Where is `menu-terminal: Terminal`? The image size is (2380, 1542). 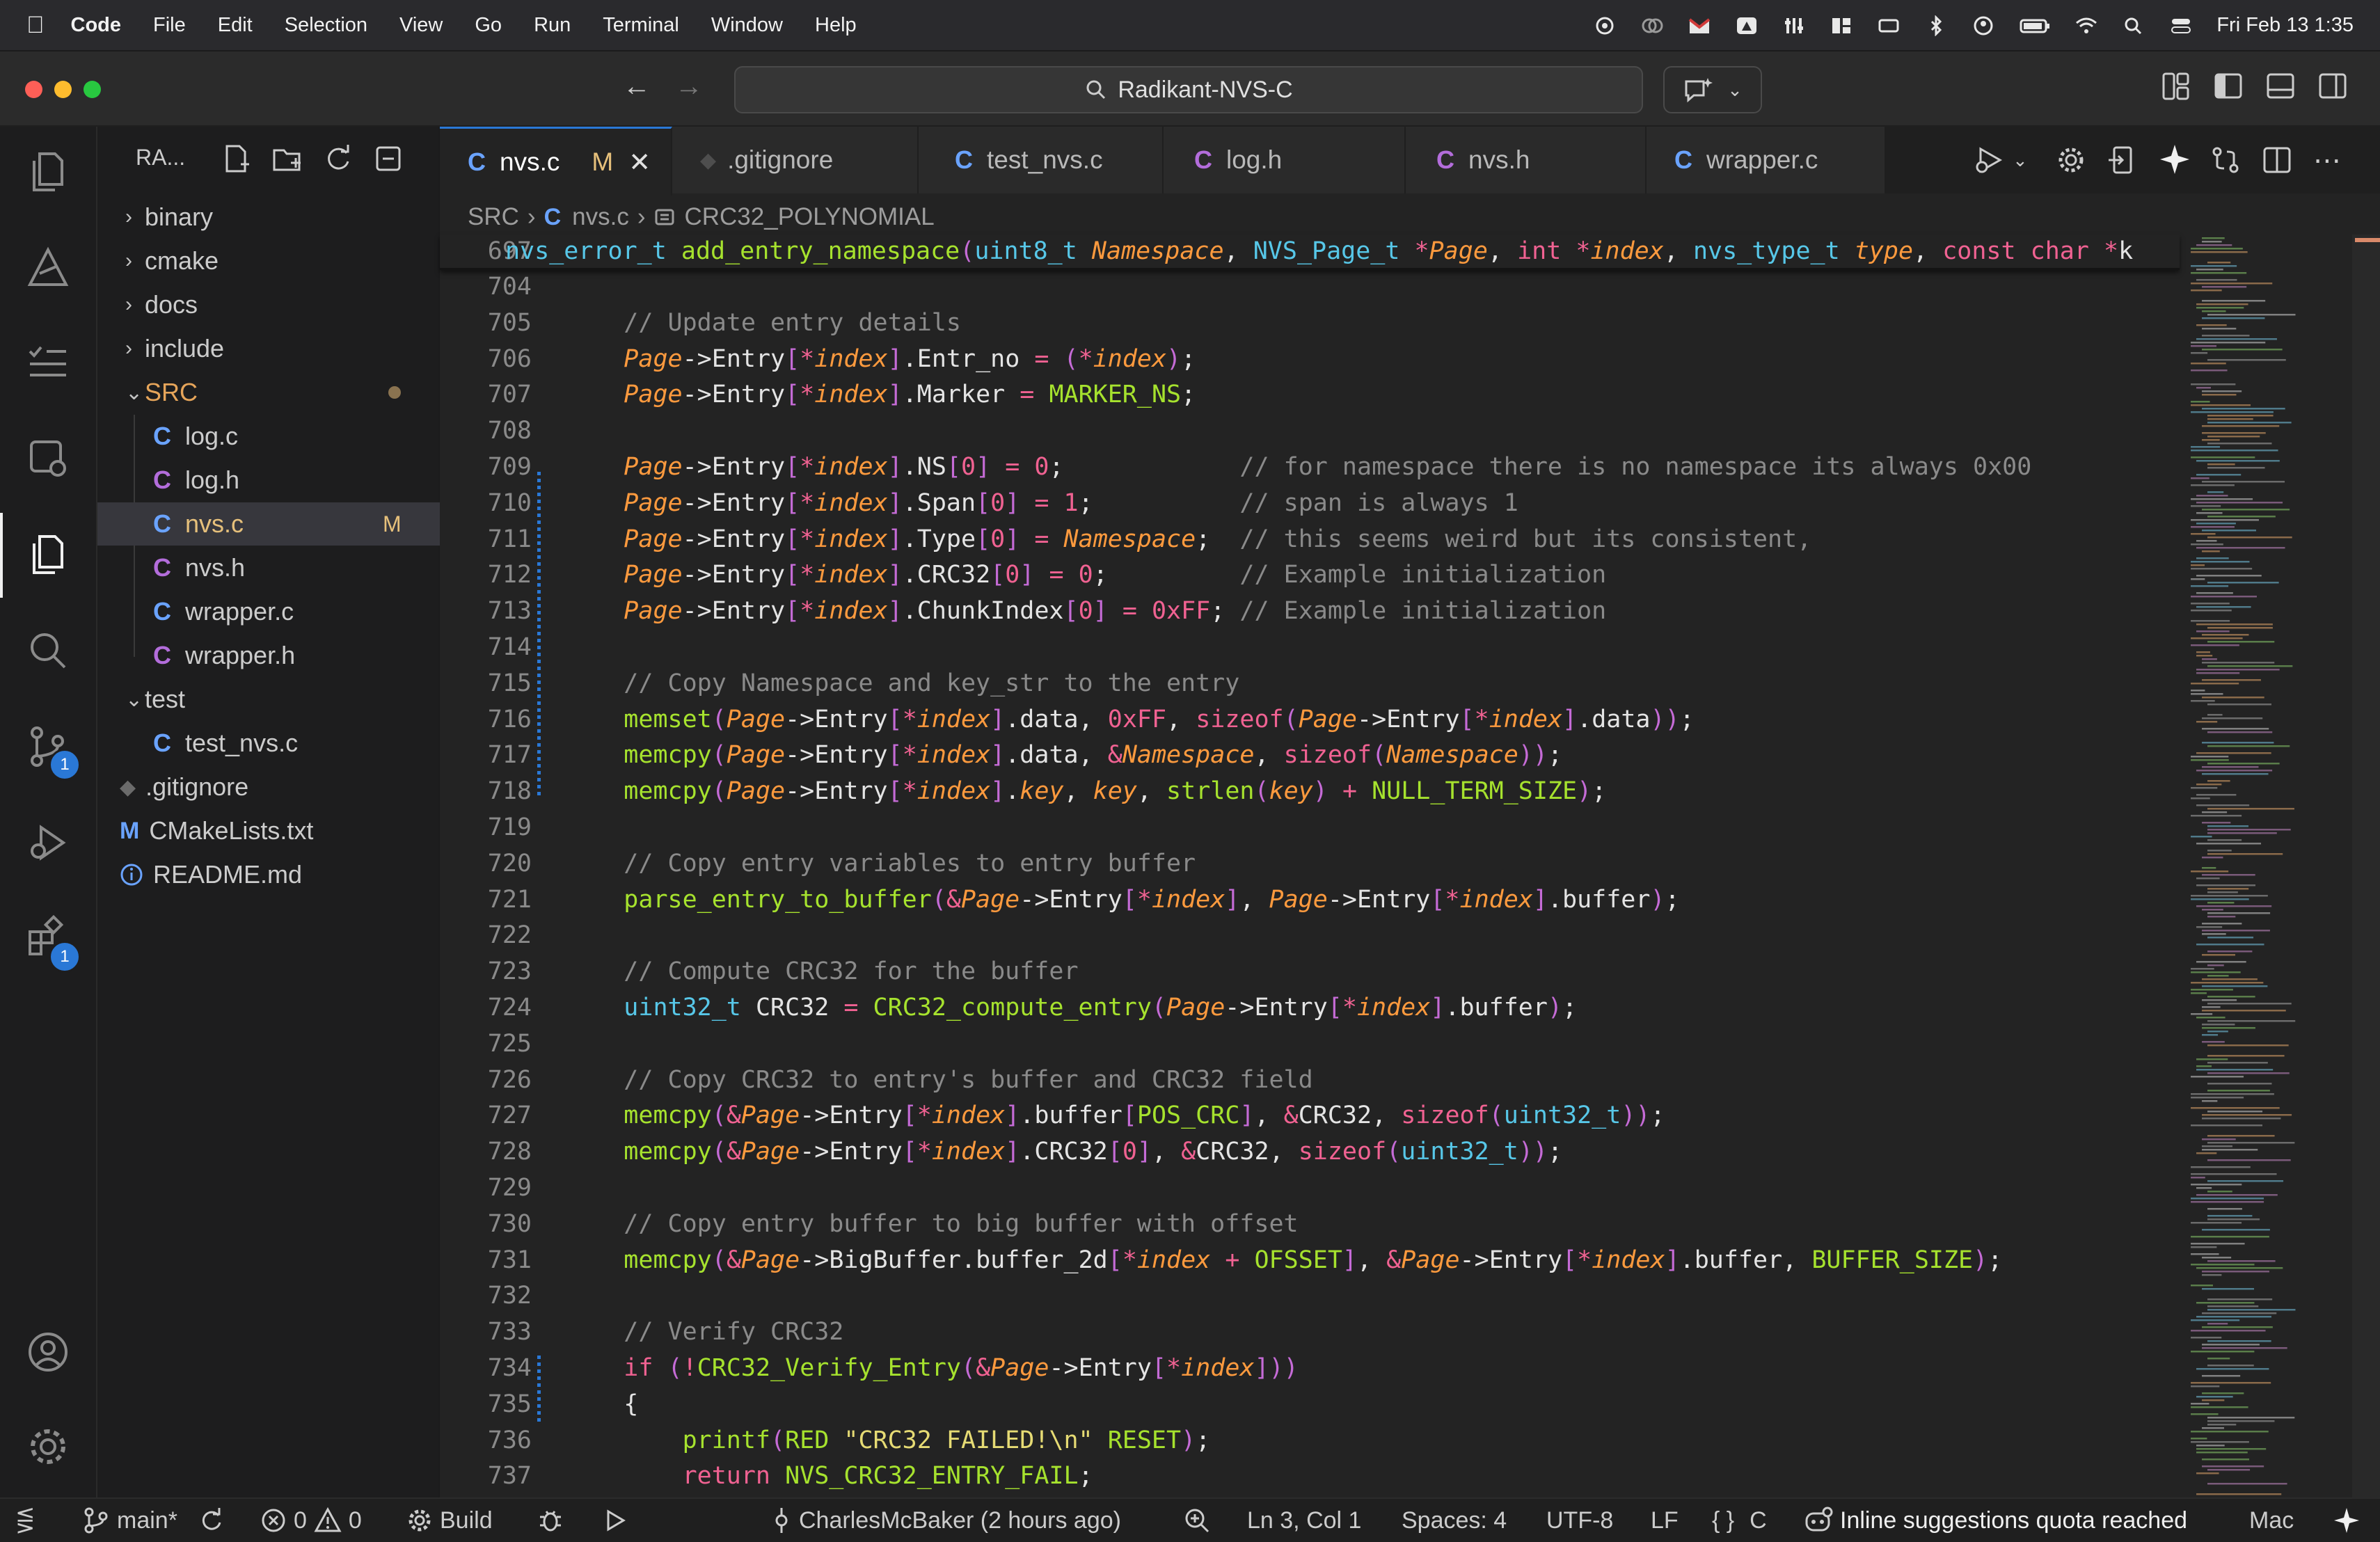
menu-terminal: Terminal is located at coordinates (641, 25).